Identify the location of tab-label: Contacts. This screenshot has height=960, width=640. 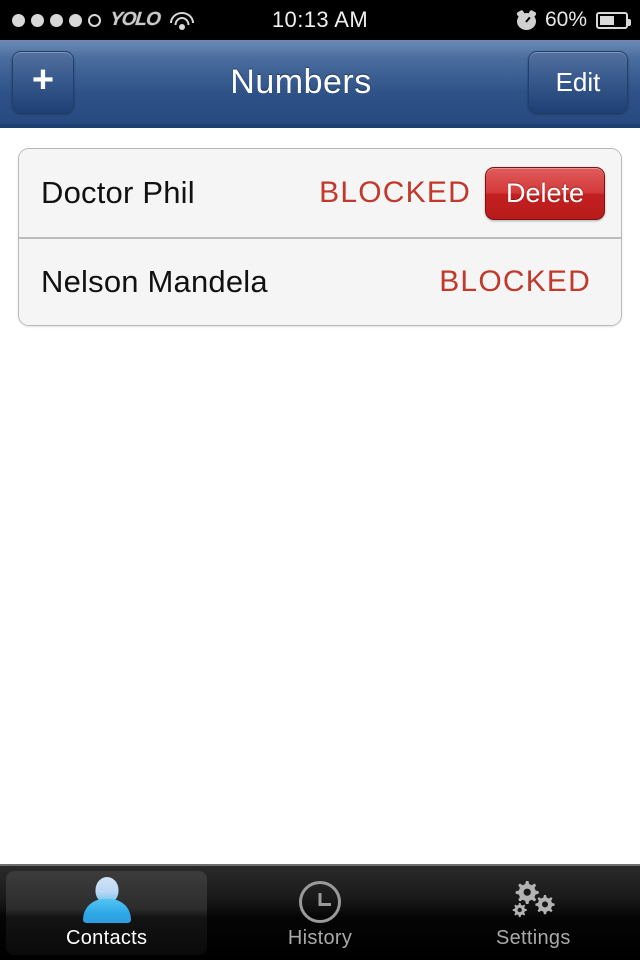
(107, 937).